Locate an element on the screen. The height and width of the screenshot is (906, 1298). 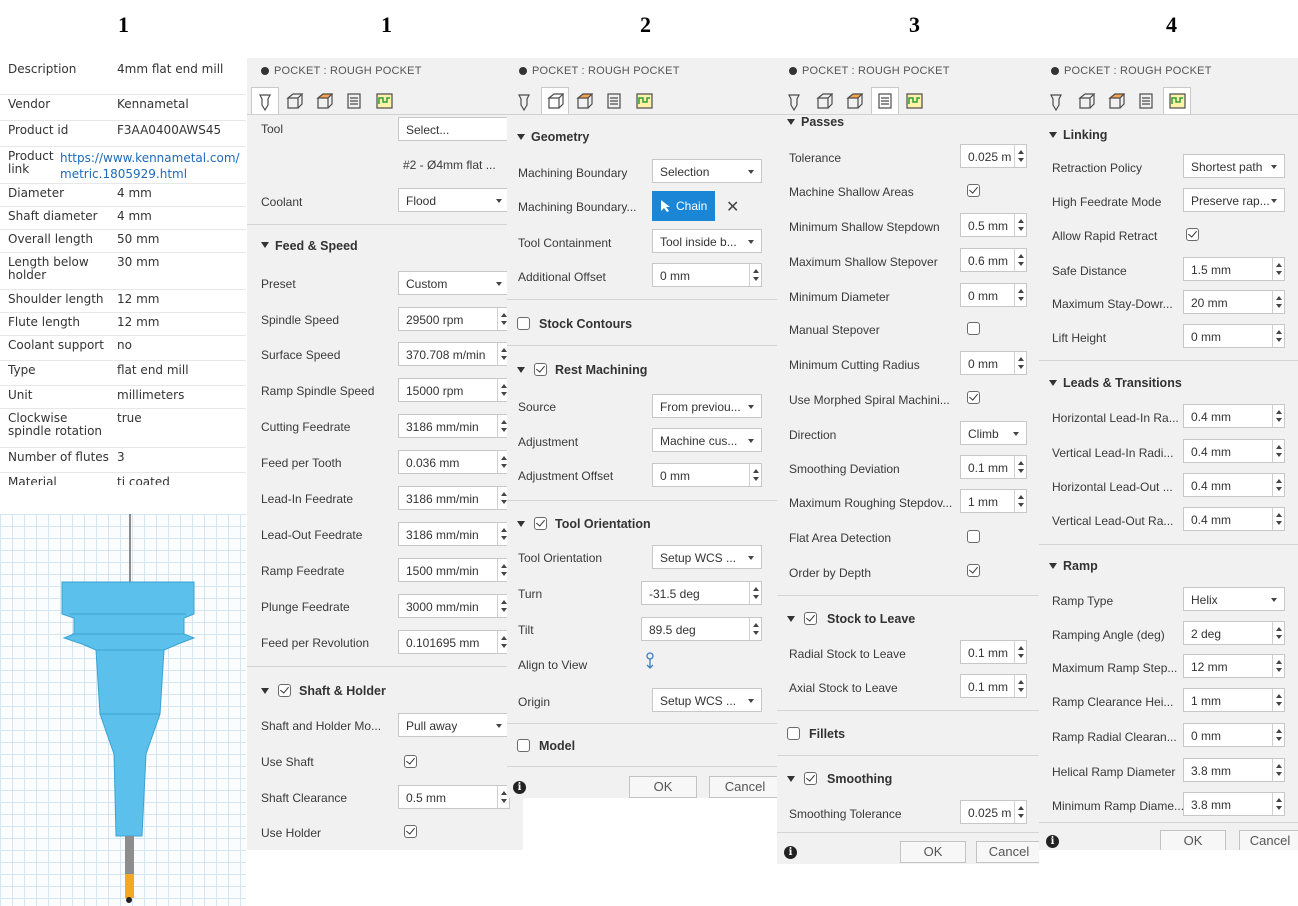
allow-rapid-retract-checkbox is located at coordinates (1192, 234).